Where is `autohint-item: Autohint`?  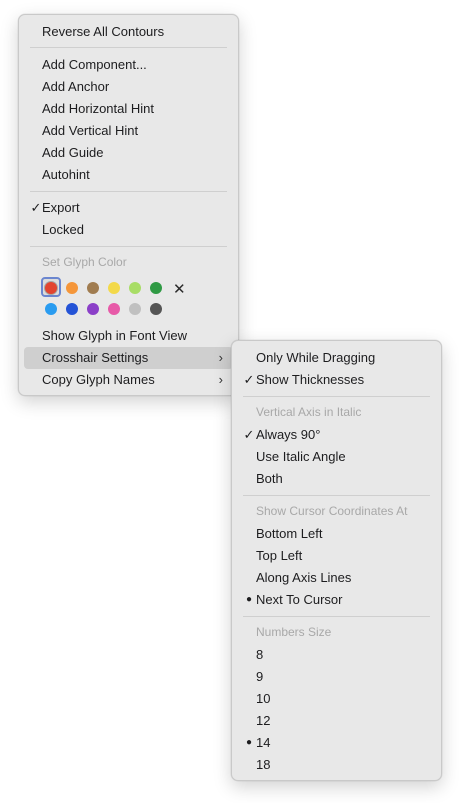
autohint-item: Autohint is located at coordinates (128, 175).